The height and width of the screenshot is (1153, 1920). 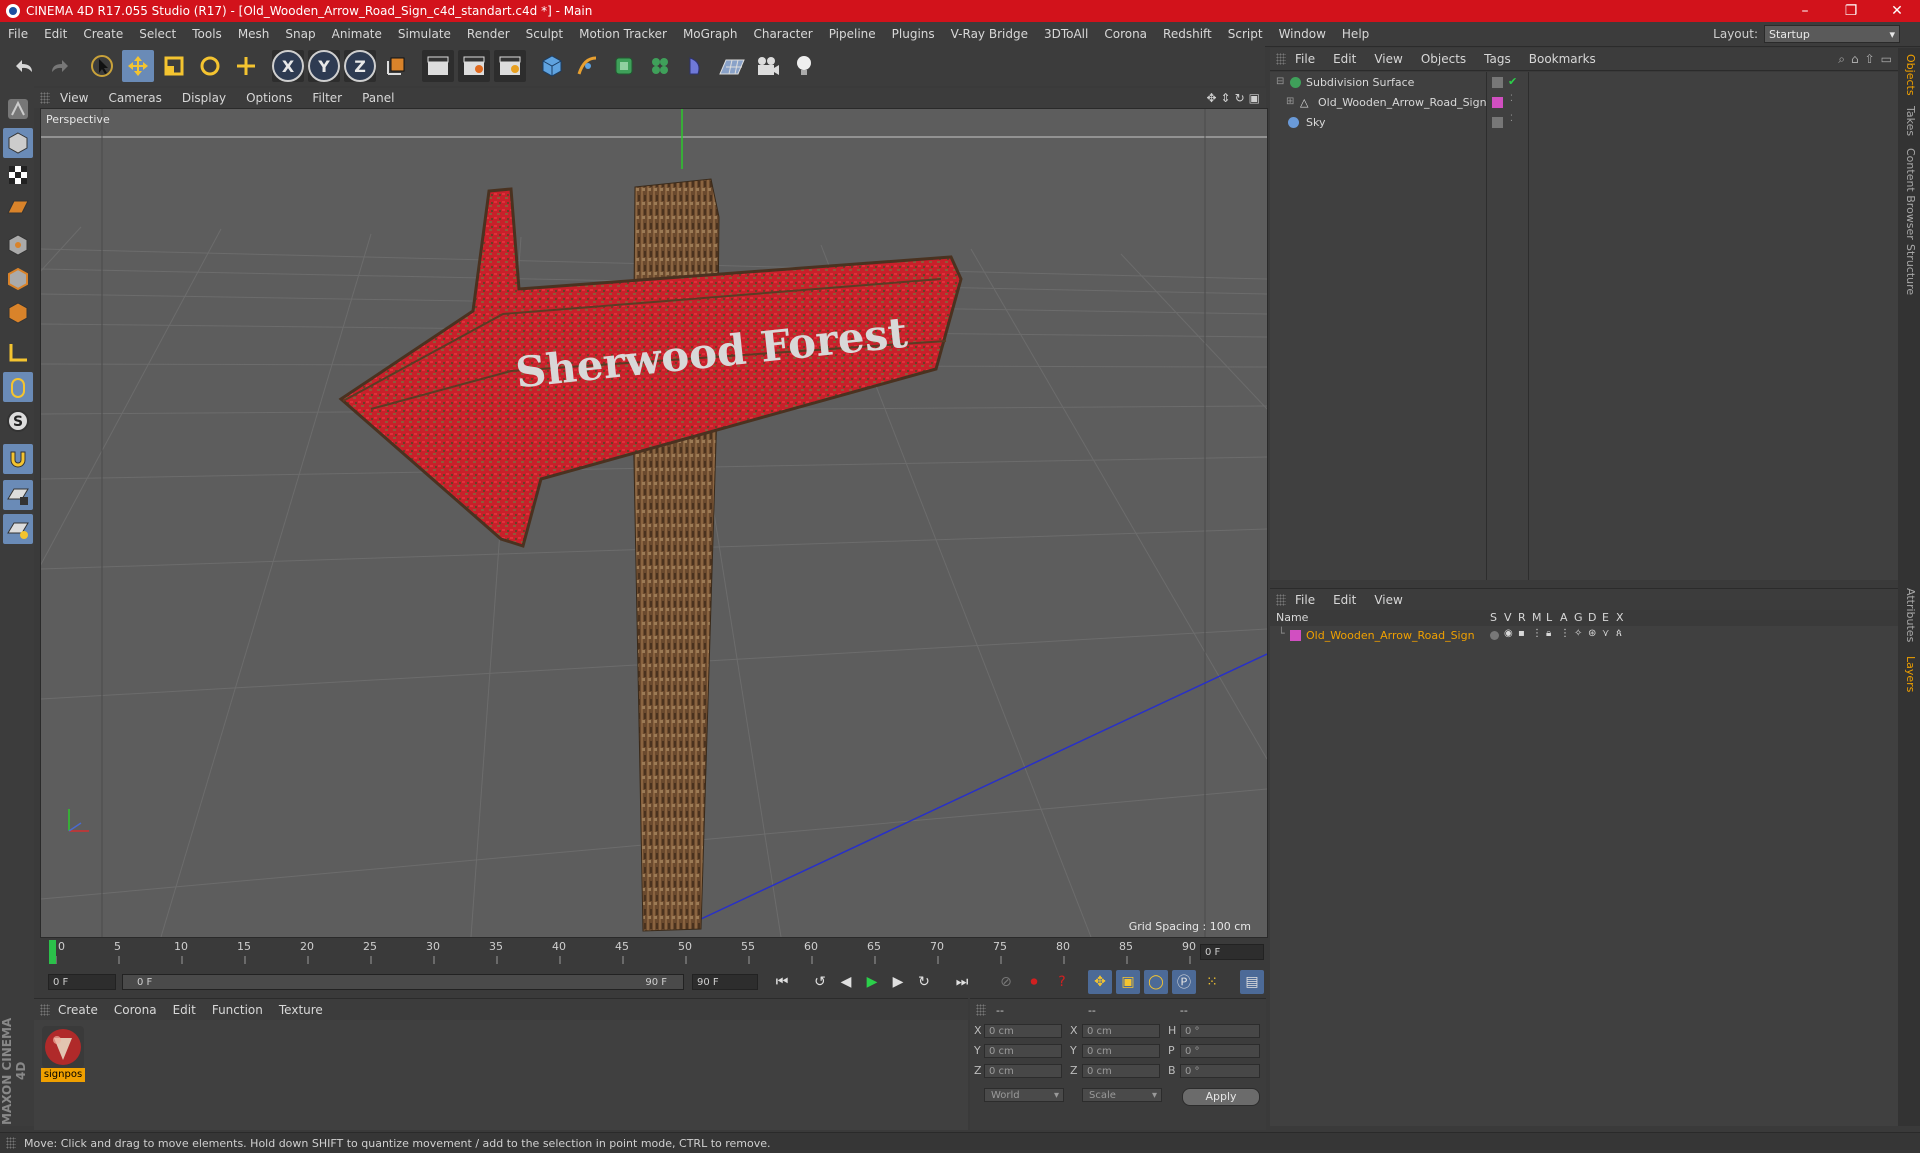 What do you see at coordinates (782, 982) in the screenshot?
I see `goto-start-button: ⏮` at bounding box center [782, 982].